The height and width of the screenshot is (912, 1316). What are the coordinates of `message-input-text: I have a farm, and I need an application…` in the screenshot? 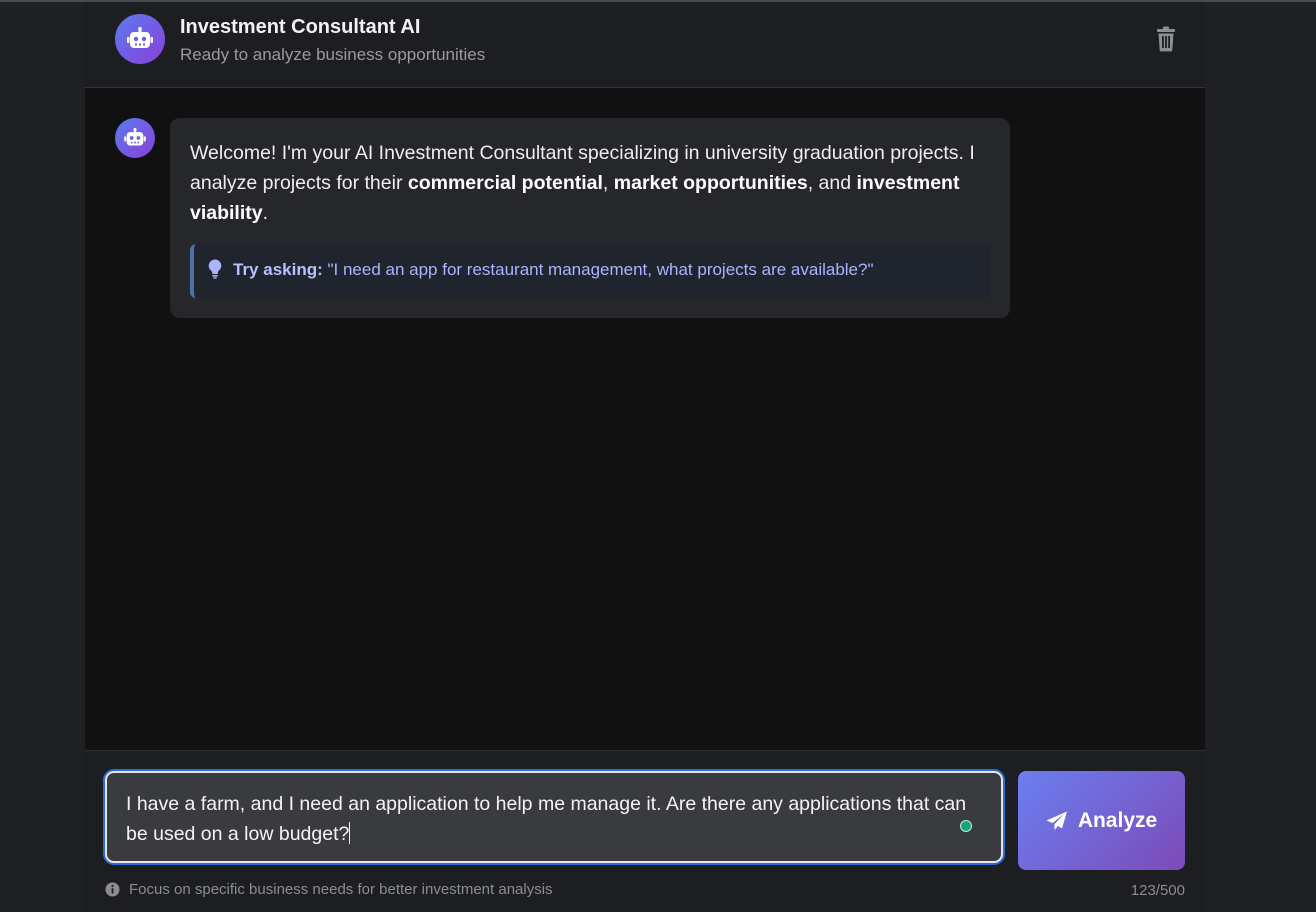 It's located at (551, 819).